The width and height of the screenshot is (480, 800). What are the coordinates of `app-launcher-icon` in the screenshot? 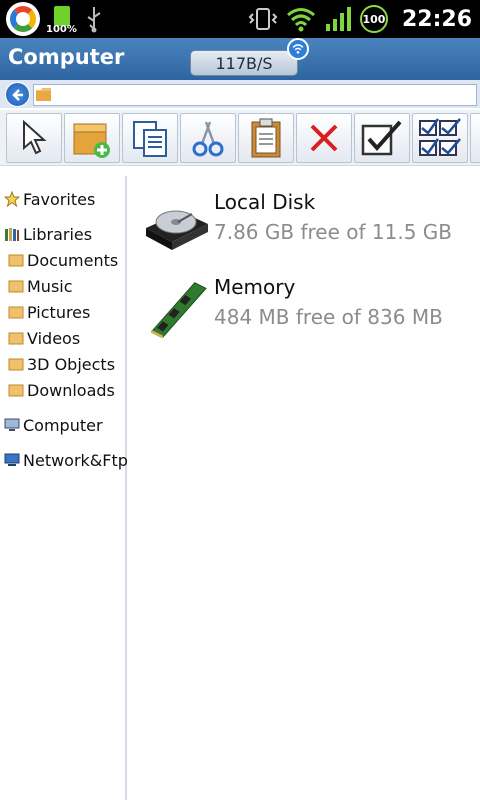 It's located at (23, 19).